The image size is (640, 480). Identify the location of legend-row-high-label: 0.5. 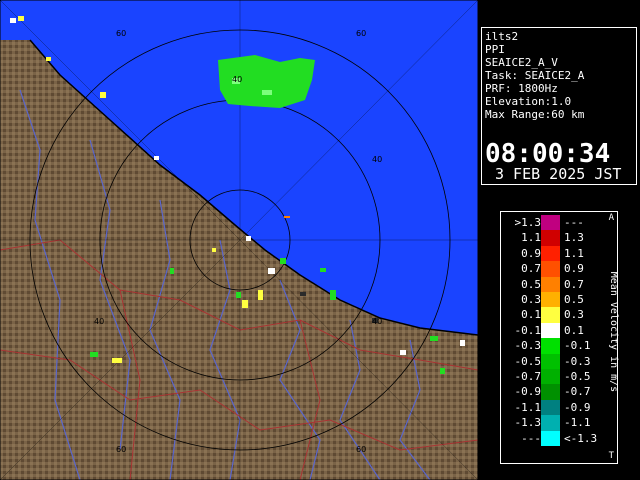
(574, 299).